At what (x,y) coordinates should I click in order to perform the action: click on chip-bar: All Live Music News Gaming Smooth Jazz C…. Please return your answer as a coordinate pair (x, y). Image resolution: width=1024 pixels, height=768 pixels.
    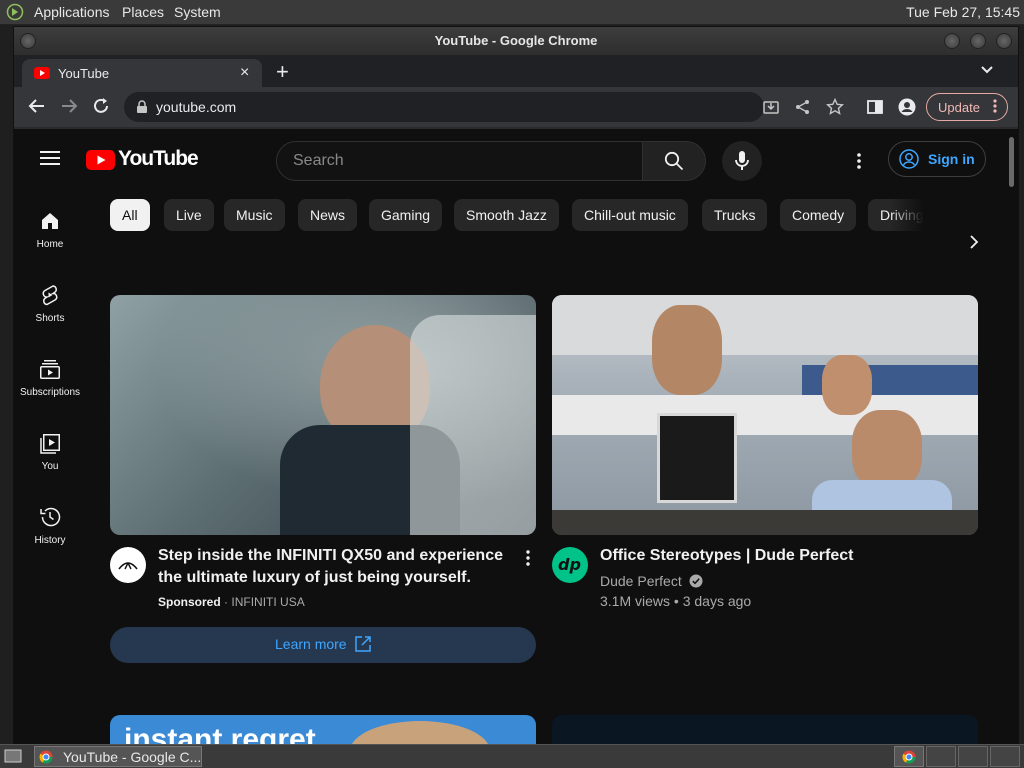
    Looking at the image, I should click on (528, 184).